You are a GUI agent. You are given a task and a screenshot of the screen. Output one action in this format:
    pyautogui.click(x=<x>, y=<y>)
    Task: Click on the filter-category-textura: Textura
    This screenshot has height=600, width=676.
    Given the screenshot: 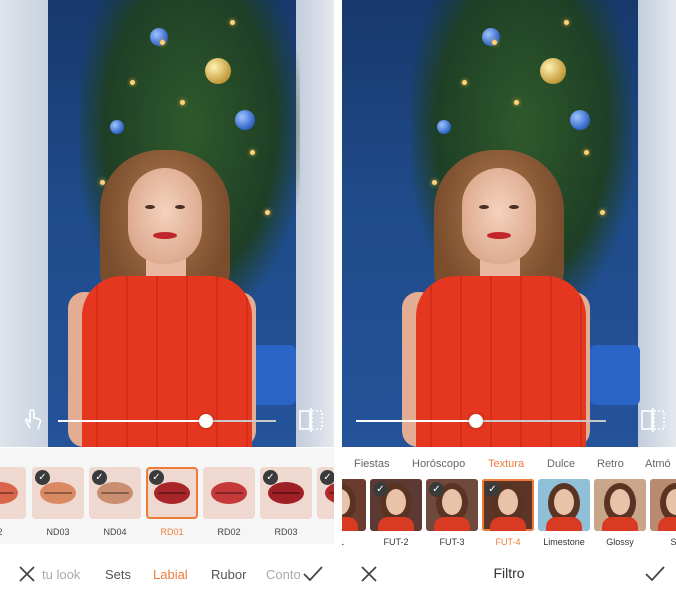 What is the action you would take?
    pyautogui.click(x=506, y=464)
    